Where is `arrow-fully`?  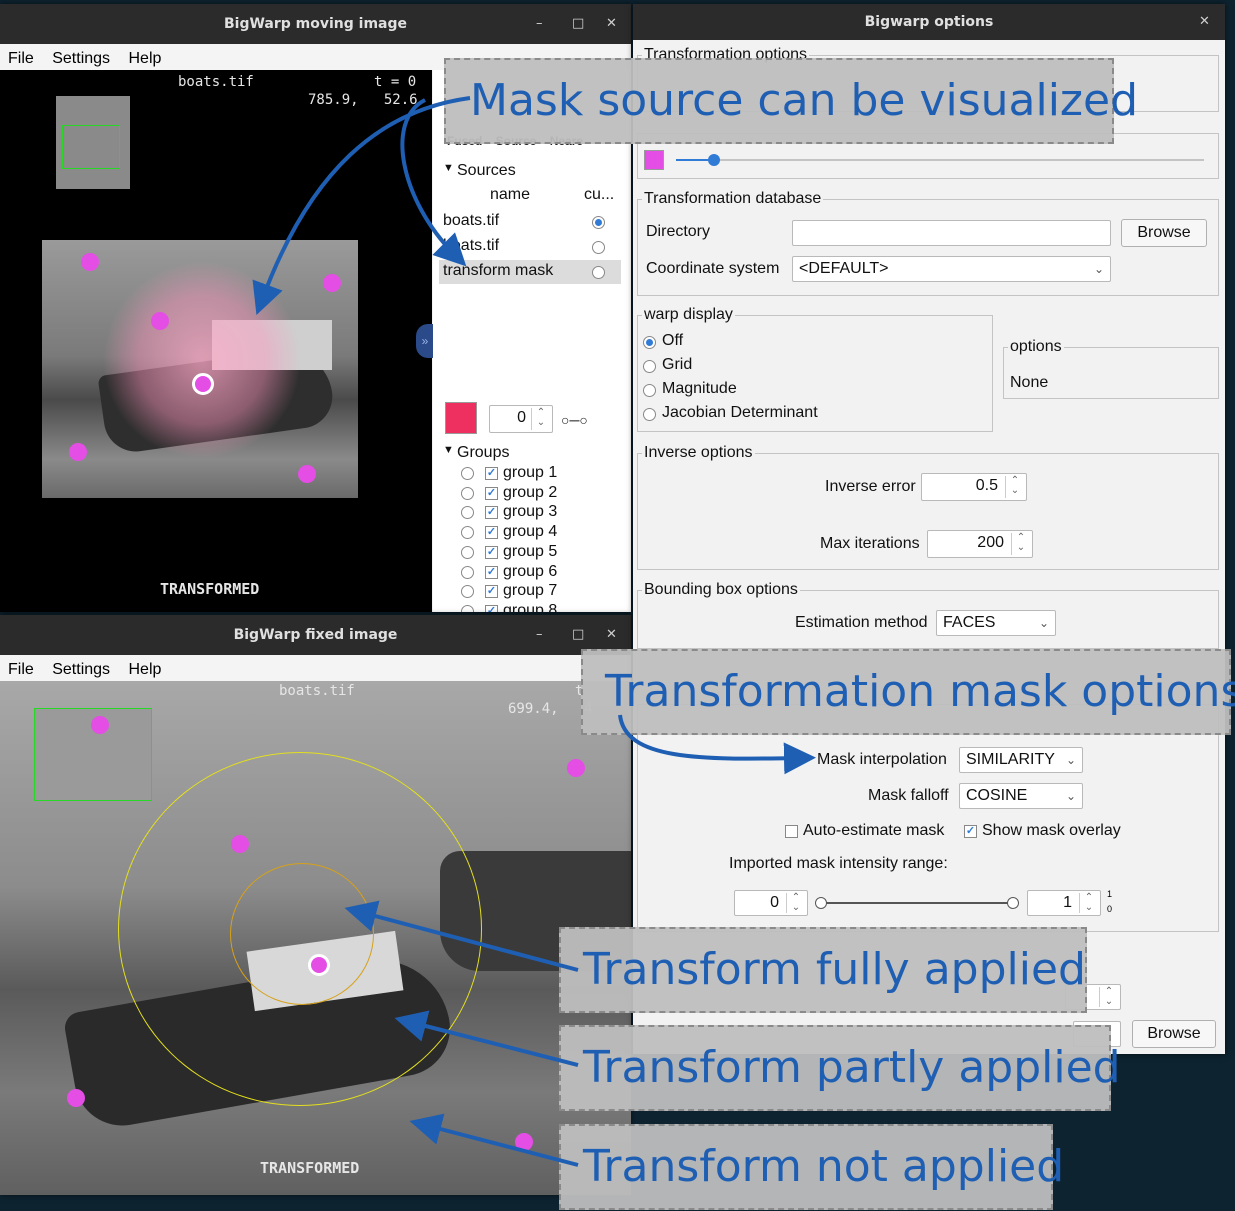
arrow-fully is located at coordinates (461, 936).